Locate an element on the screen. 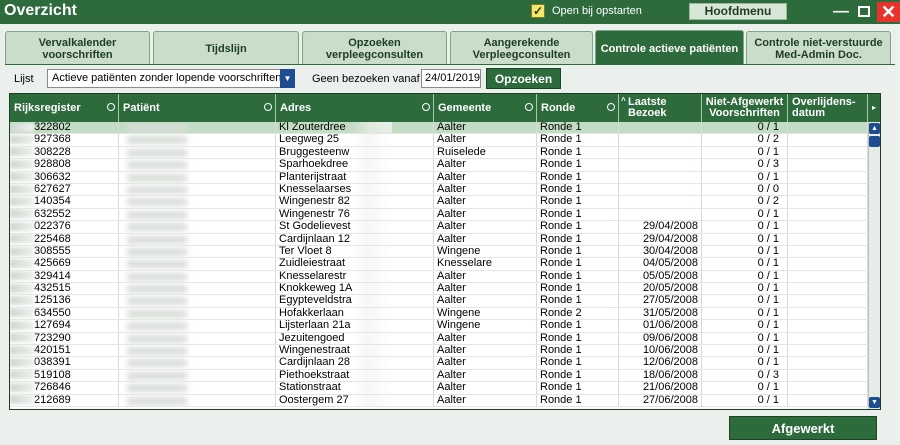 The width and height of the screenshot is (900, 445). cell-adres: Leegweg 25 is located at coordinates (355, 140).